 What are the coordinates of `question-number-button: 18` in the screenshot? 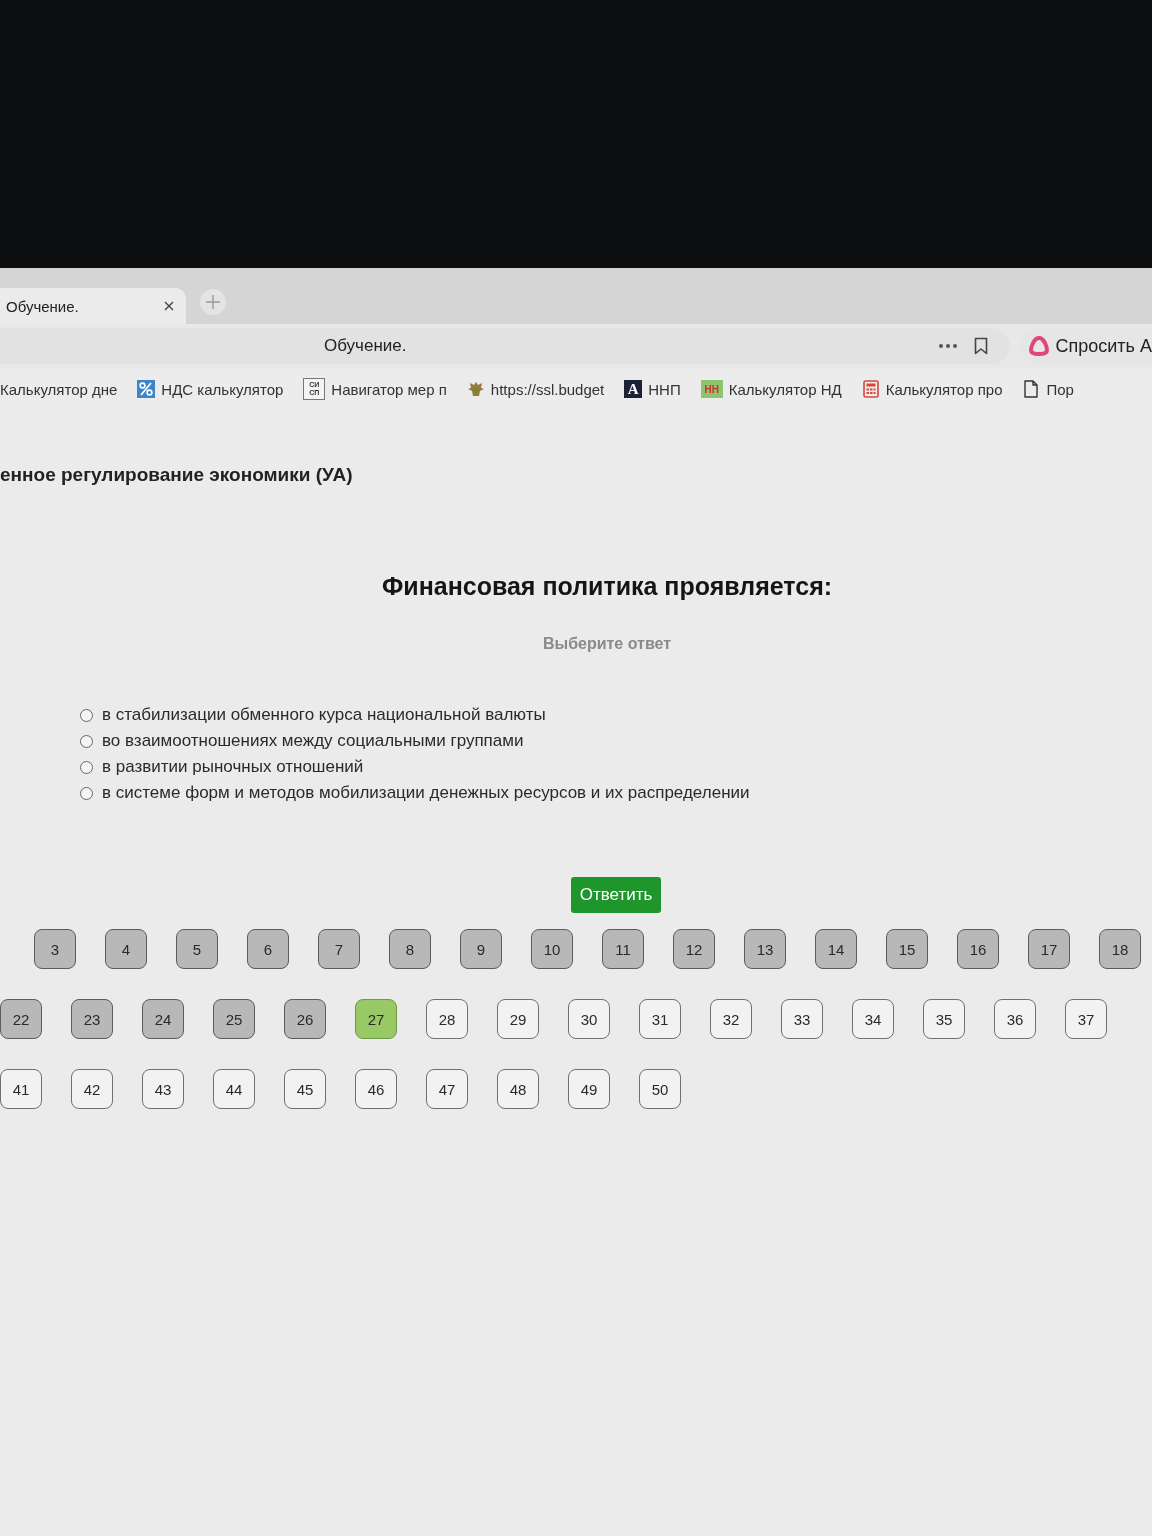 It's located at (1120, 949).